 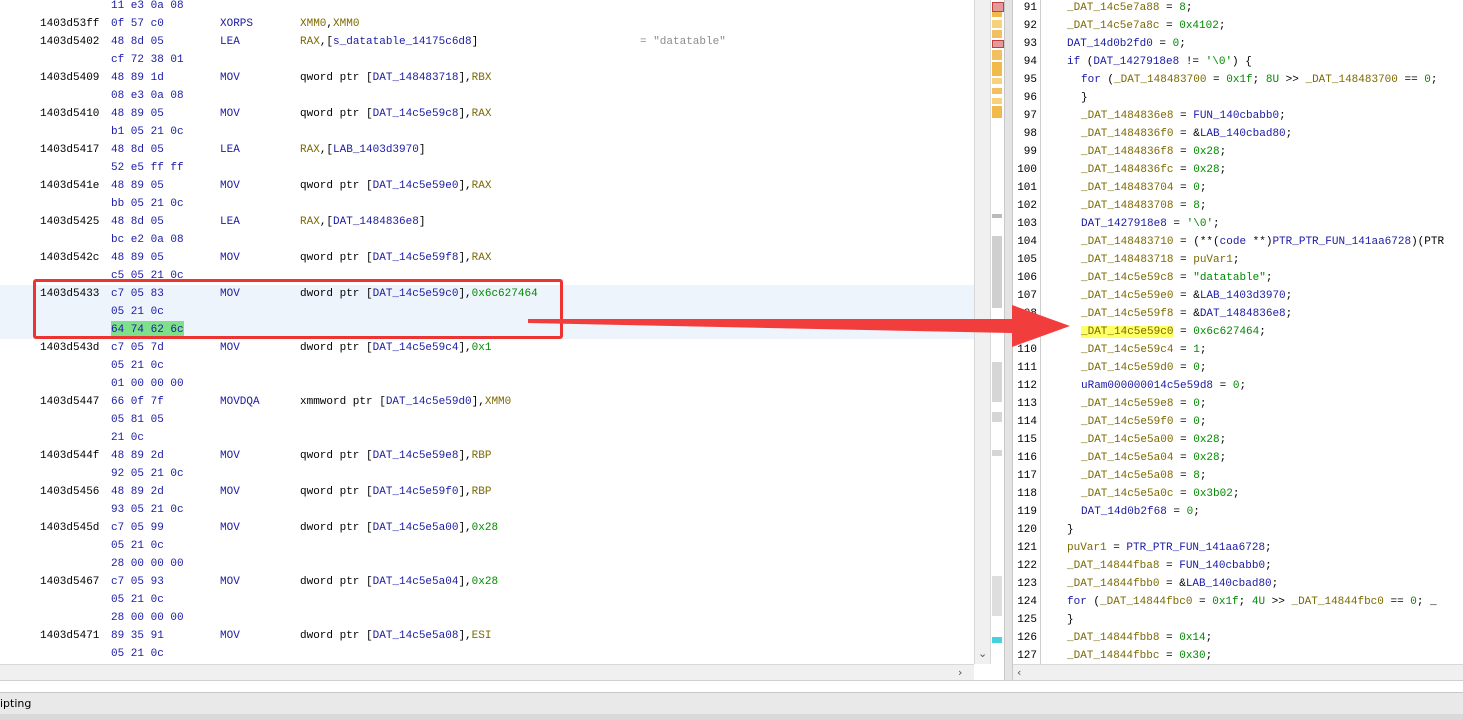 I want to click on code-token: _DAT_14c5e59d0, so click(x=1127, y=368).